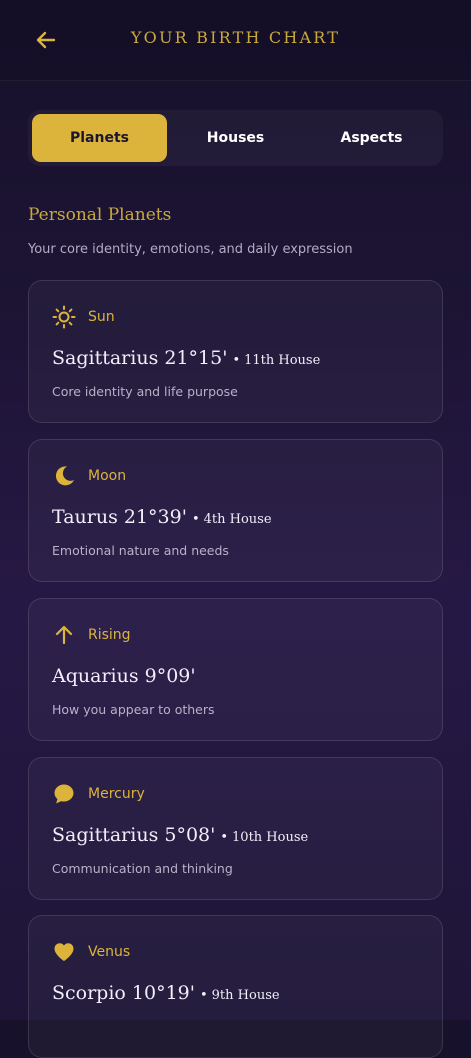 This screenshot has width=471, height=1058. Describe the element at coordinates (270, 837) in the screenshot. I see `house-label: 10th House` at that location.